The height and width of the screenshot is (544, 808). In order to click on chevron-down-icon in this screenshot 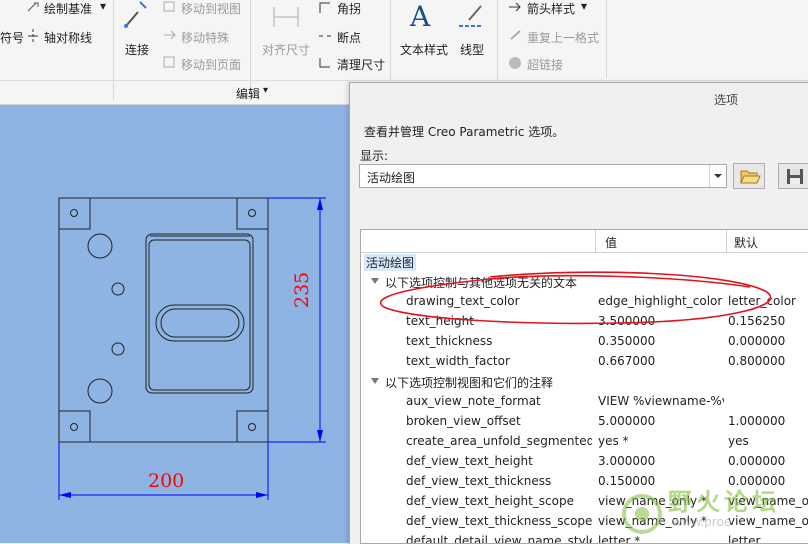, I will do `click(717, 176)`.